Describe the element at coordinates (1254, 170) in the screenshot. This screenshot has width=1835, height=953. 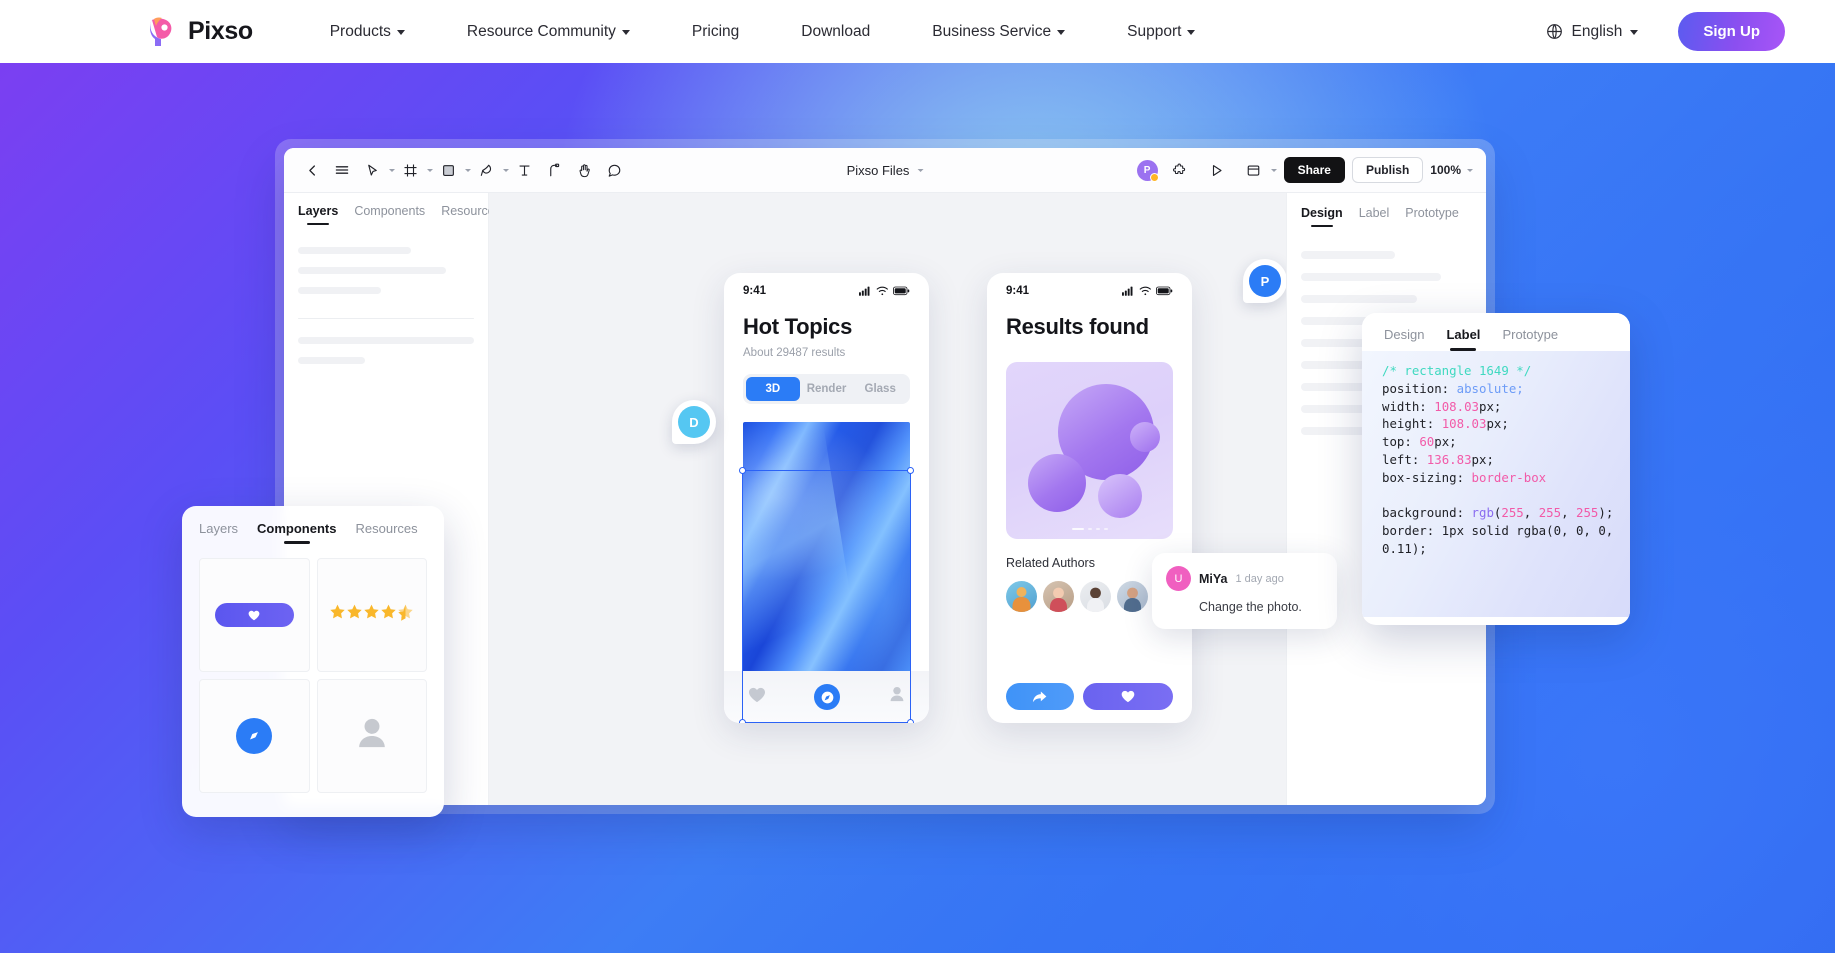
I see `layout-panel-icon` at that location.